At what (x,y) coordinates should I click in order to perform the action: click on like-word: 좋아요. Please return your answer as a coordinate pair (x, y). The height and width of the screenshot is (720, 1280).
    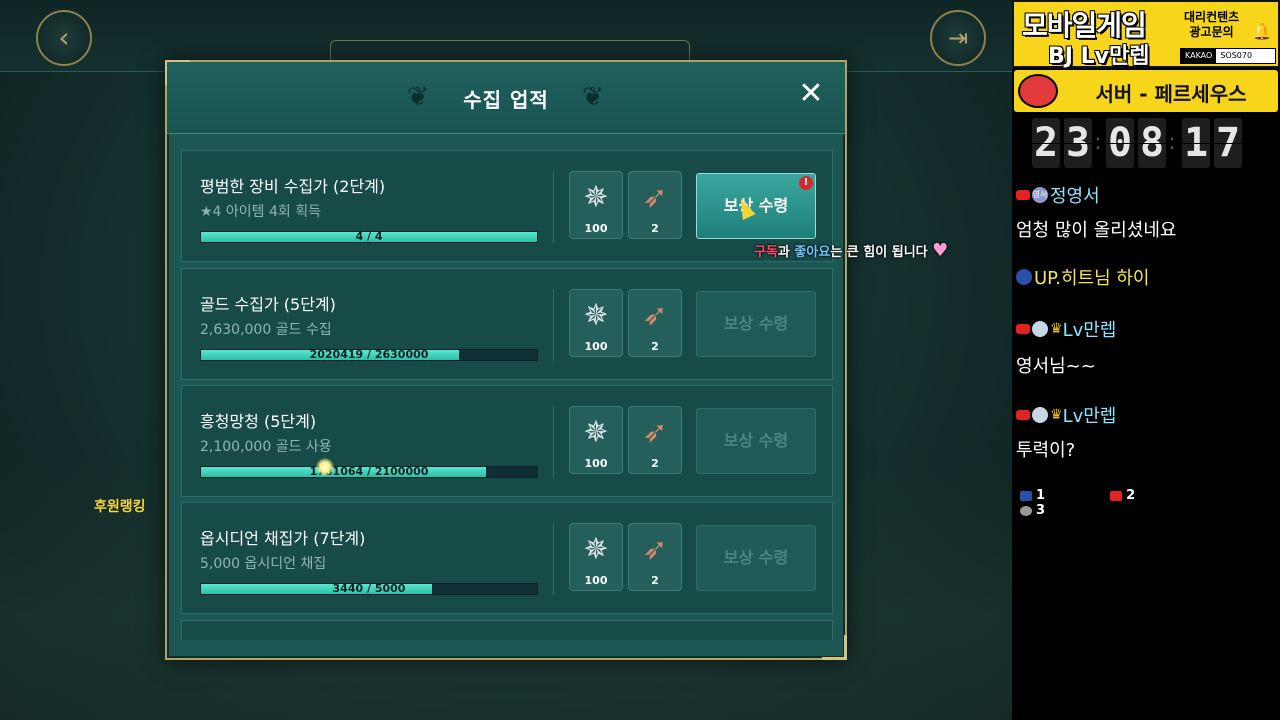
    Looking at the image, I should click on (812, 252).